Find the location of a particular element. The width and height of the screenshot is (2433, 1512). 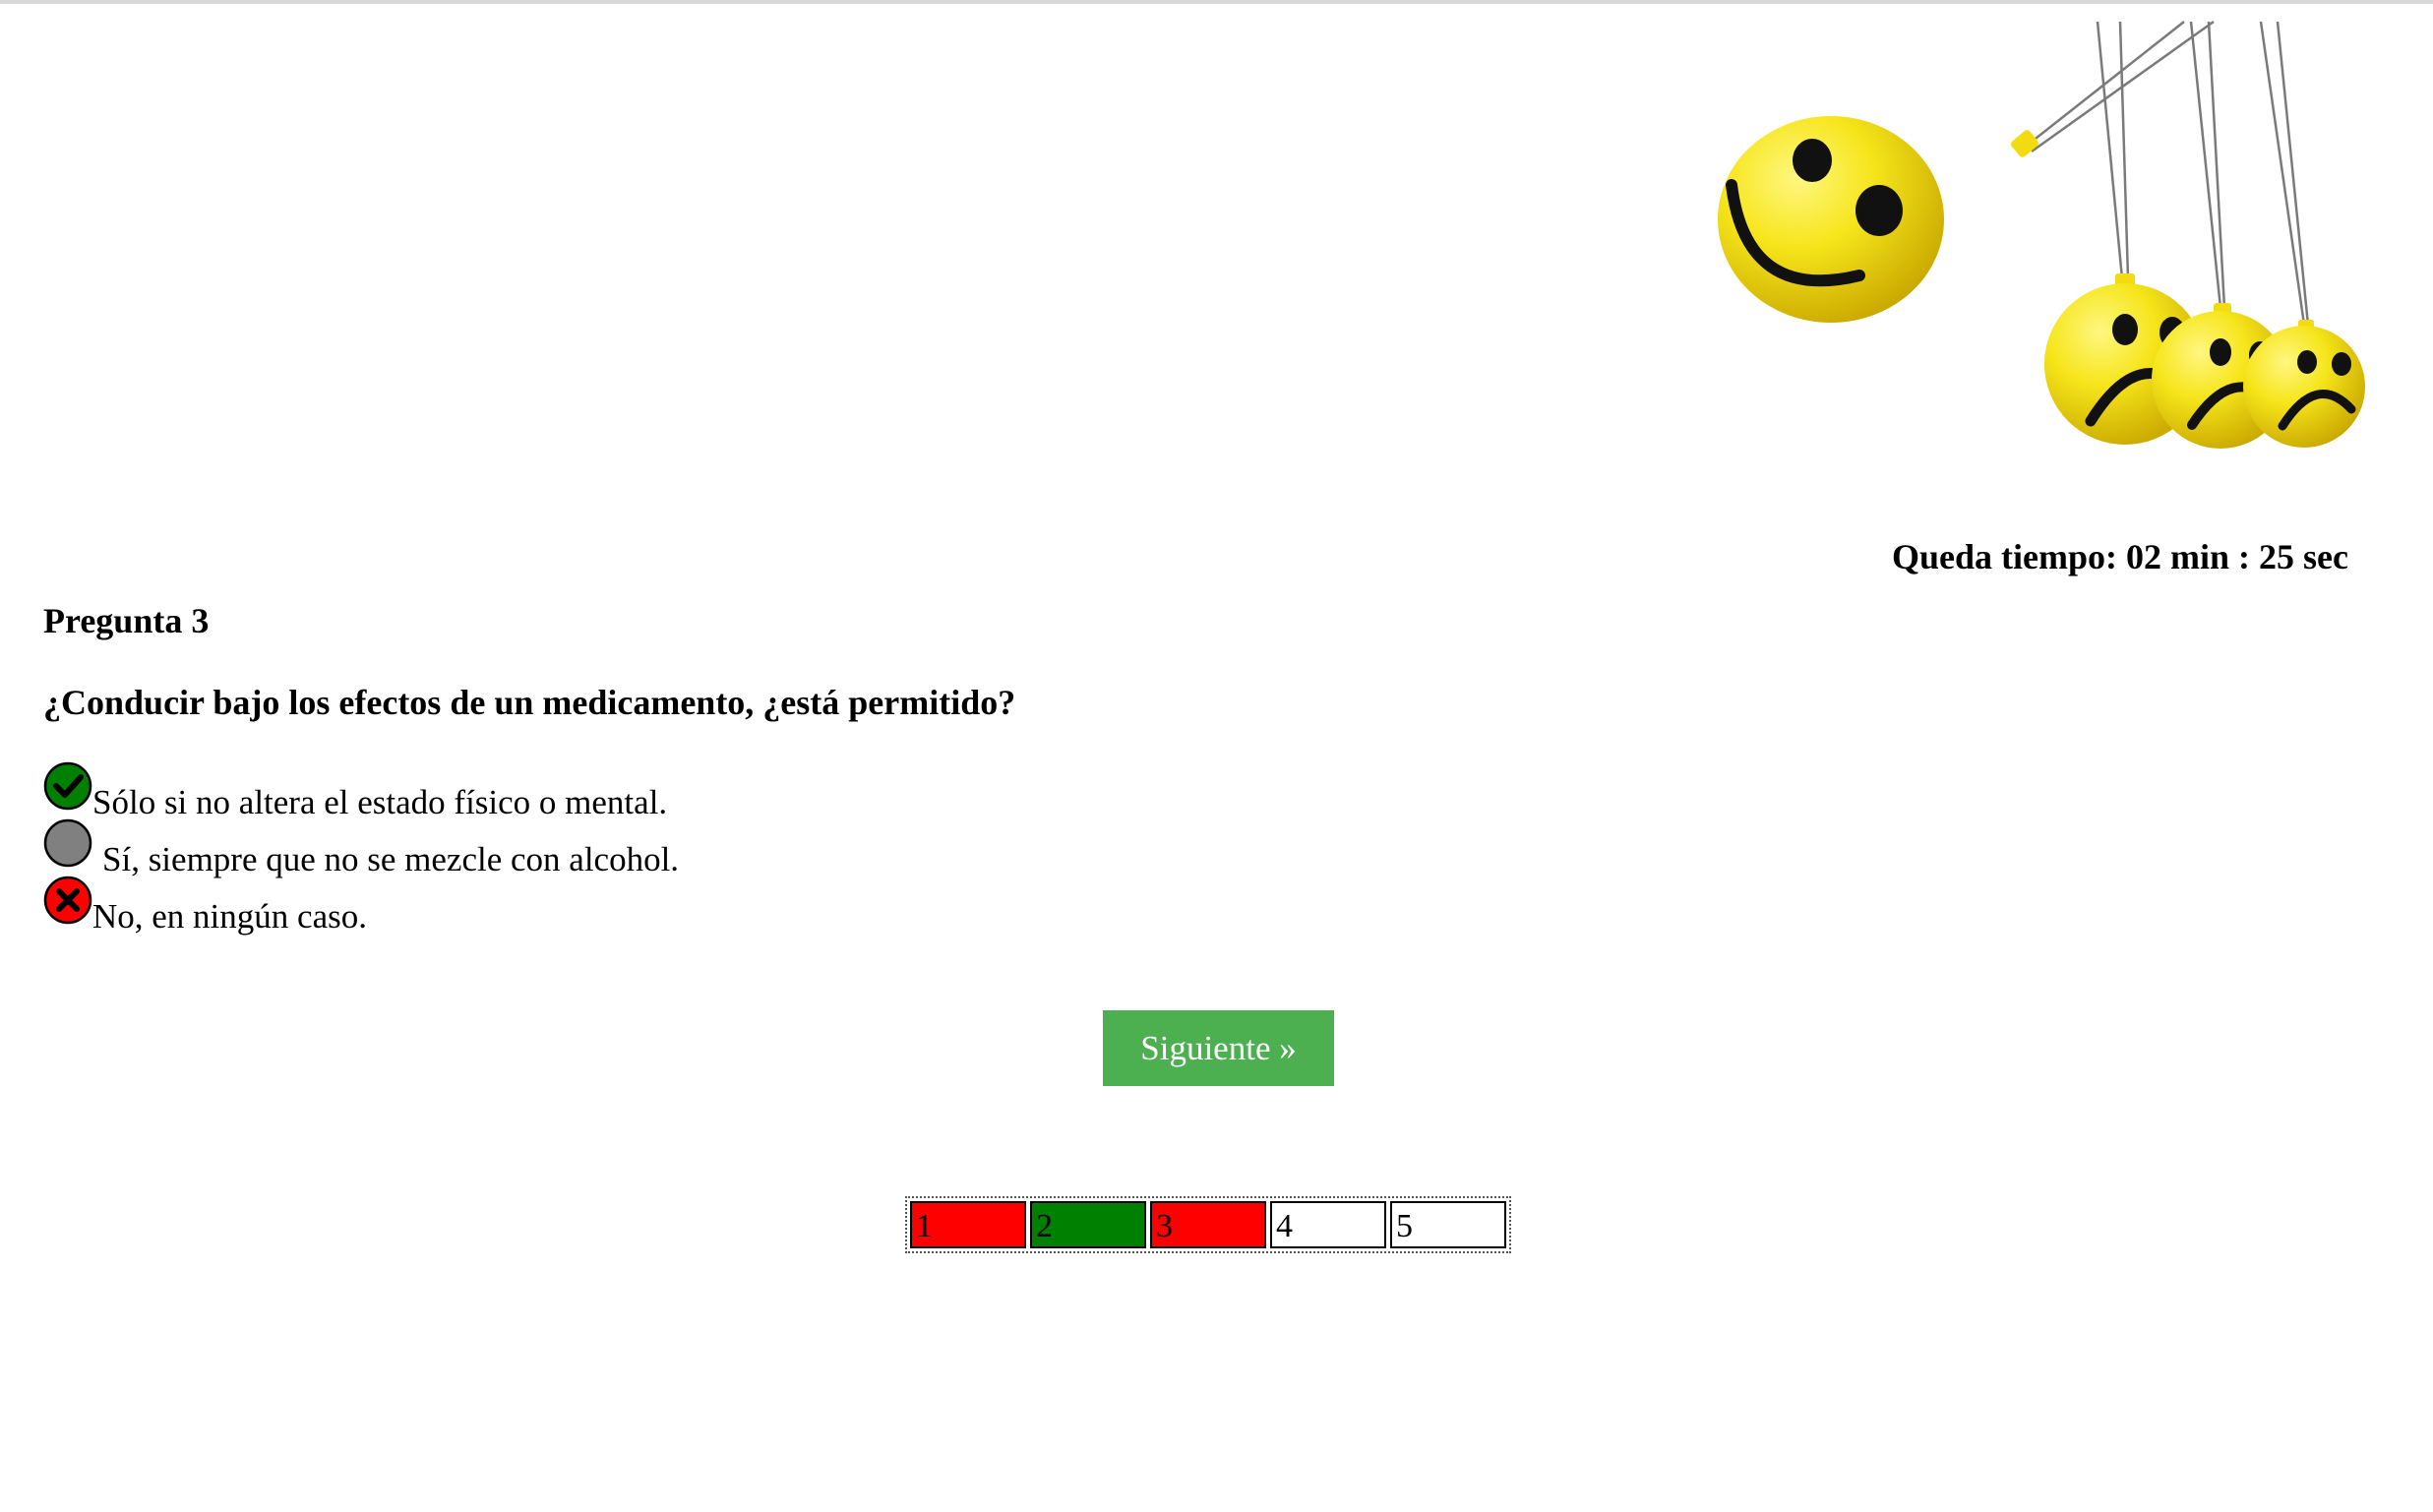

progress-cell-2: 2 is located at coordinates (1088, 1225).